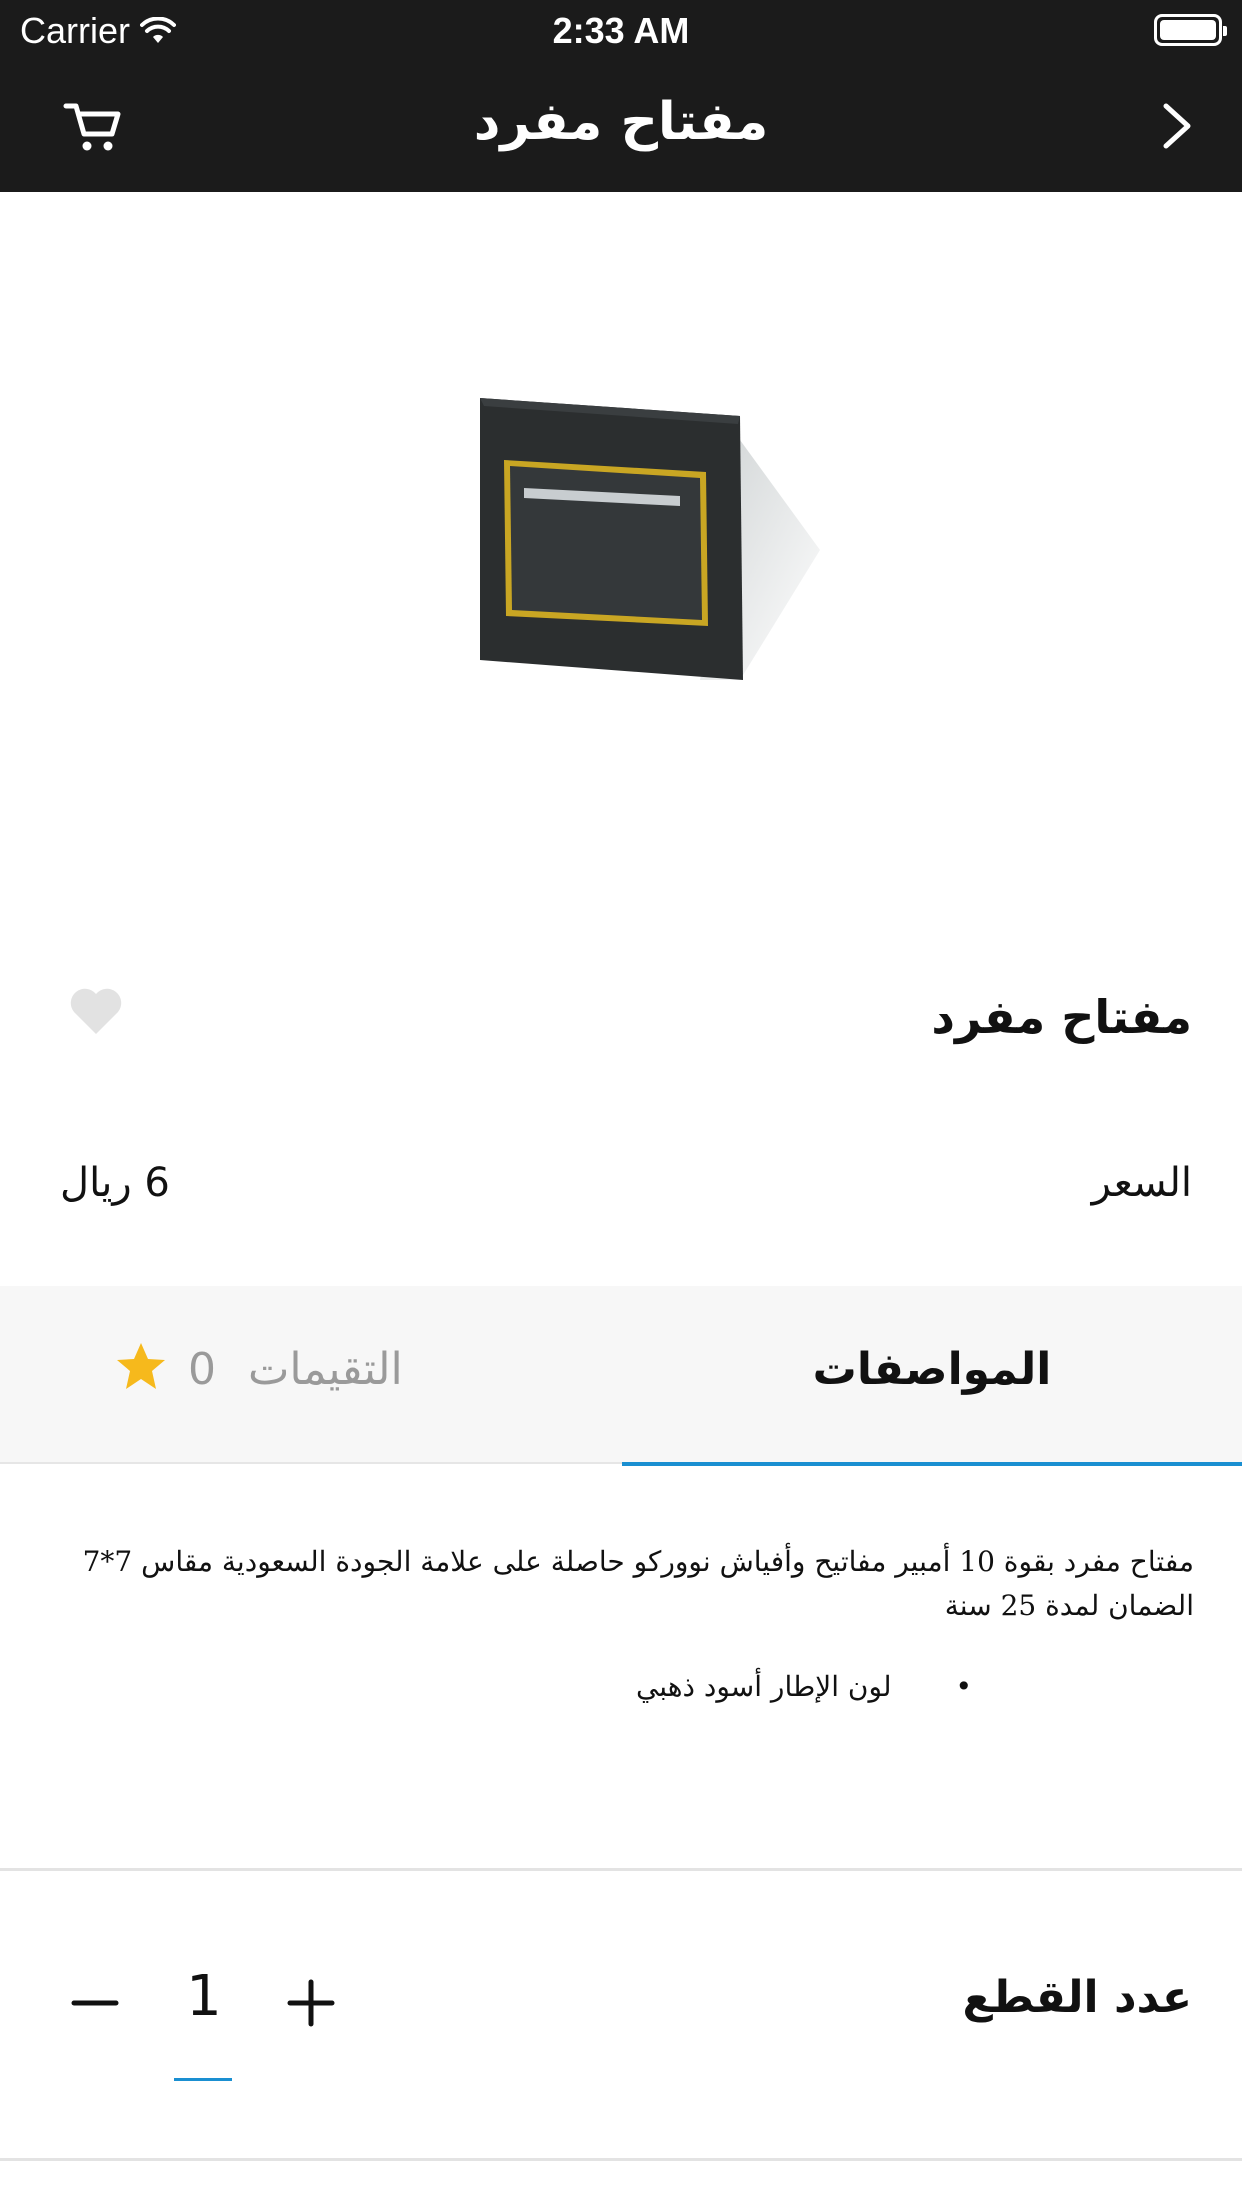 The image size is (1242, 2208). What do you see at coordinates (932, 1369) in the screenshot?
I see `tab-specifications-label: المواصفات` at bounding box center [932, 1369].